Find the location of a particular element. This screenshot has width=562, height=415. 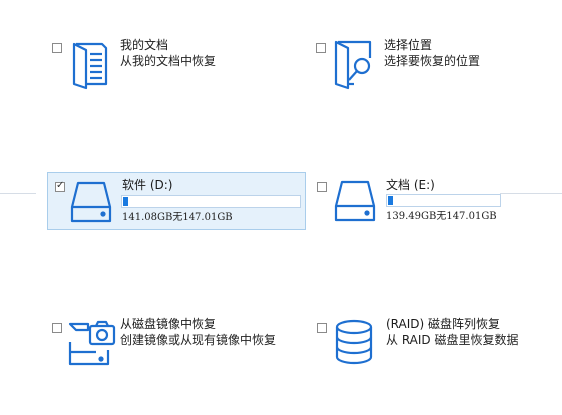

raid-recovery-checkbox is located at coordinates (322, 328).